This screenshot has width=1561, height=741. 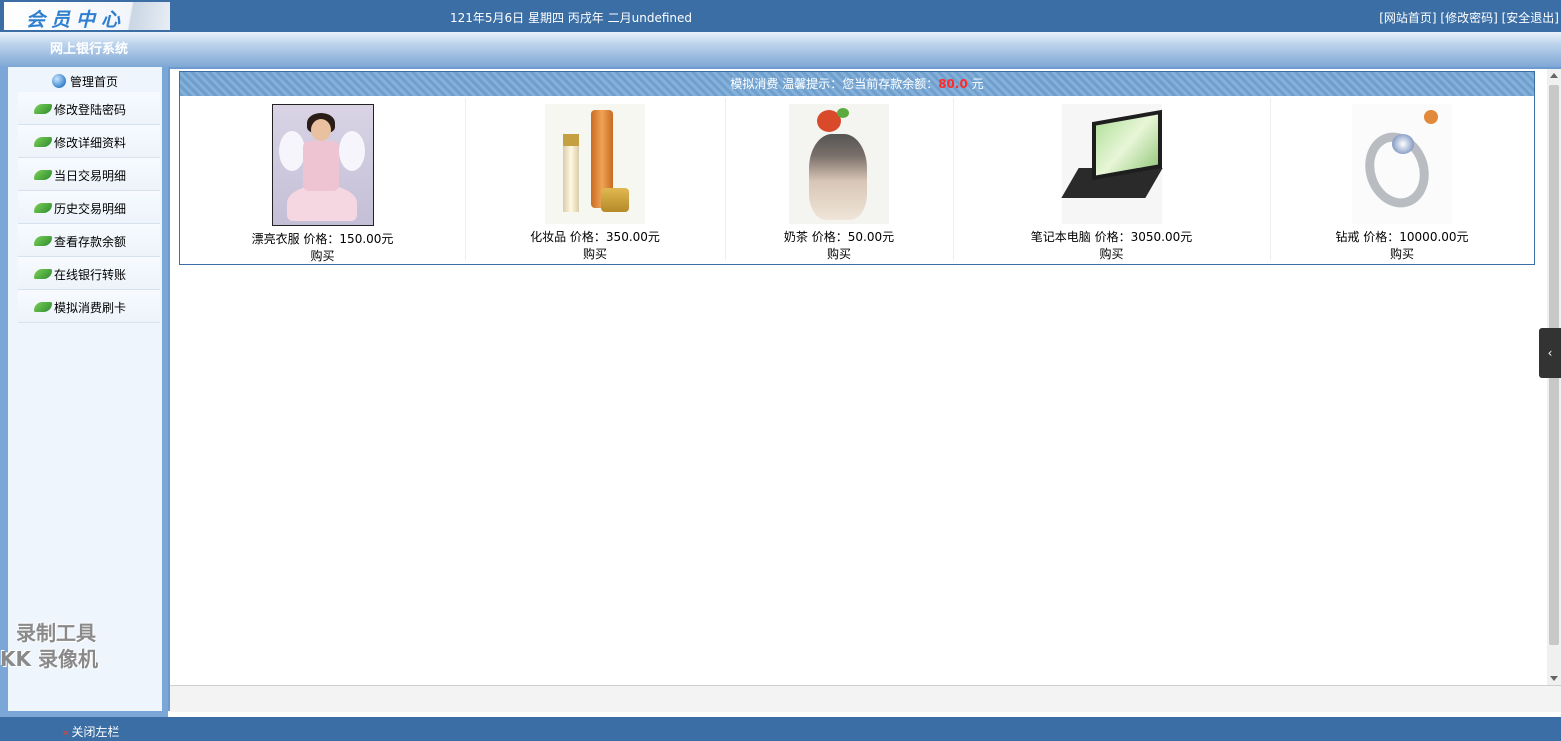 I want to click on sidebar-item-today-transactions: 当日交易明细, so click(x=89, y=174).